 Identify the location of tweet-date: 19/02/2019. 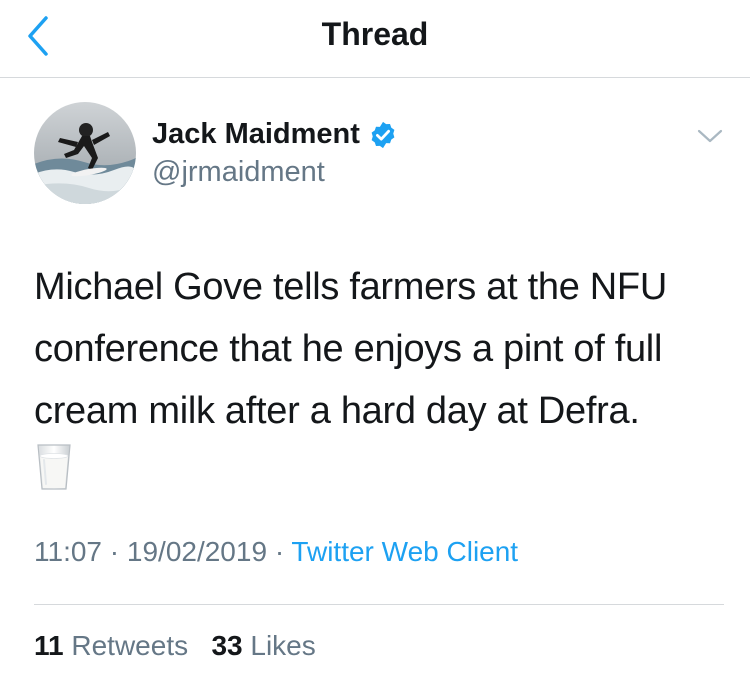
(197, 551).